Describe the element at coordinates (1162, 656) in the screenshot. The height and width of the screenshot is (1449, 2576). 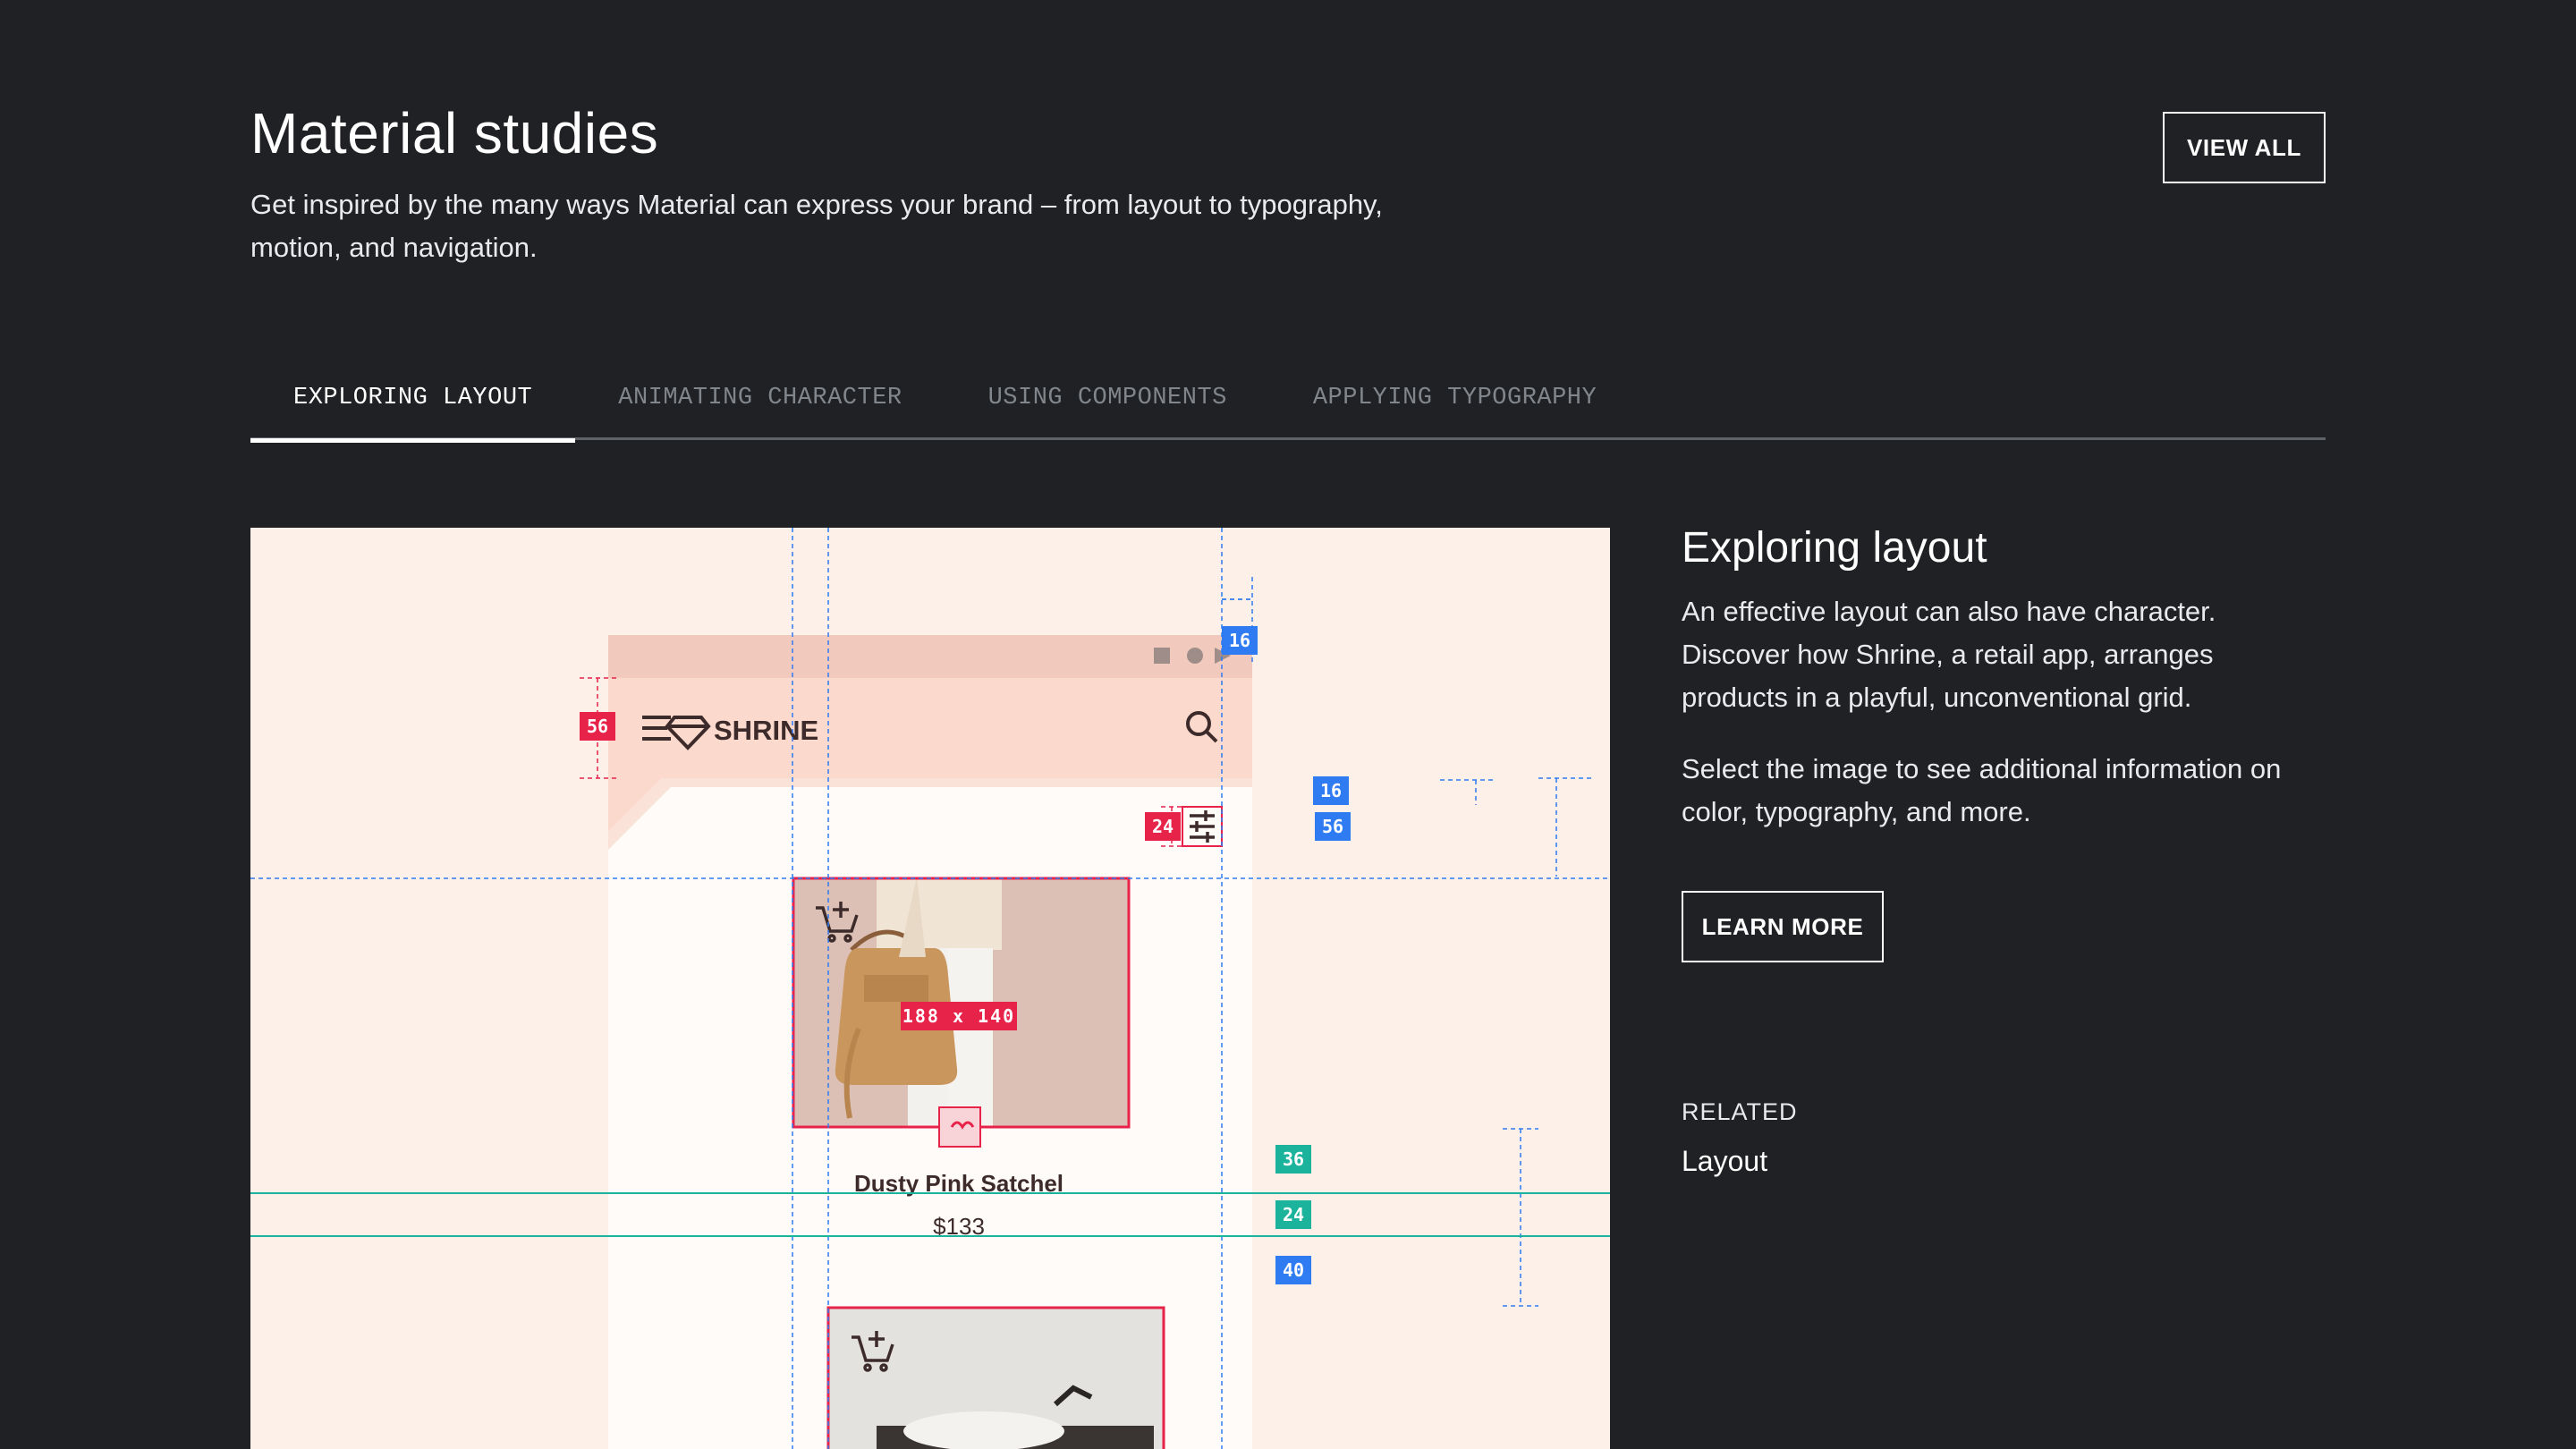
I see `window-square-icon` at that location.